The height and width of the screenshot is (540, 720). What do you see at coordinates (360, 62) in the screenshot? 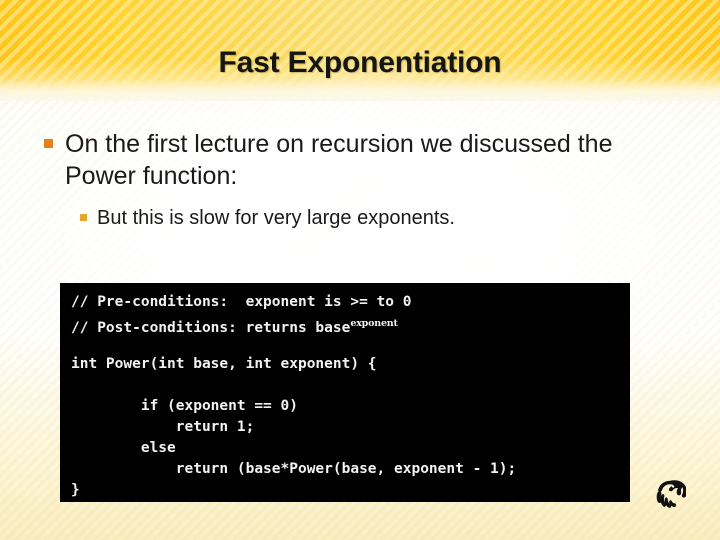
I see `slide-title: Fast Exponentiation` at bounding box center [360, 62].